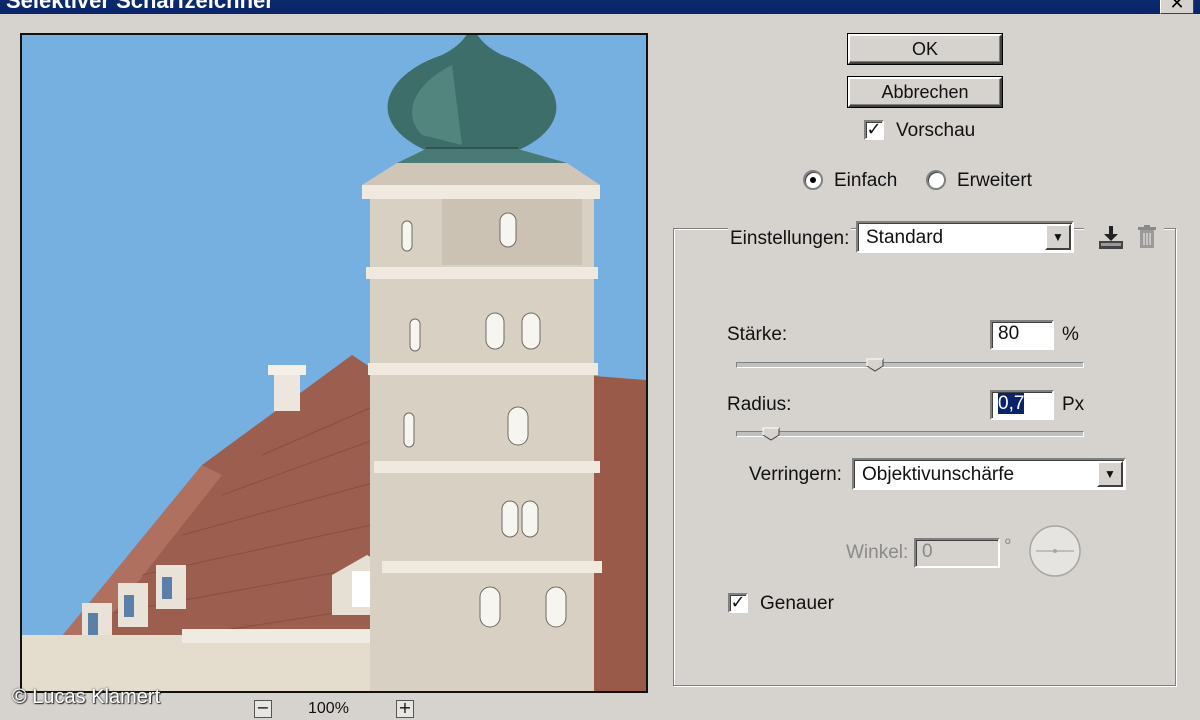 The width and height of the screenshot is (1200, 720). Describe the element at coordinates (936, 130) in the screenshot. I see `preview-label: Vorschau` at that location.